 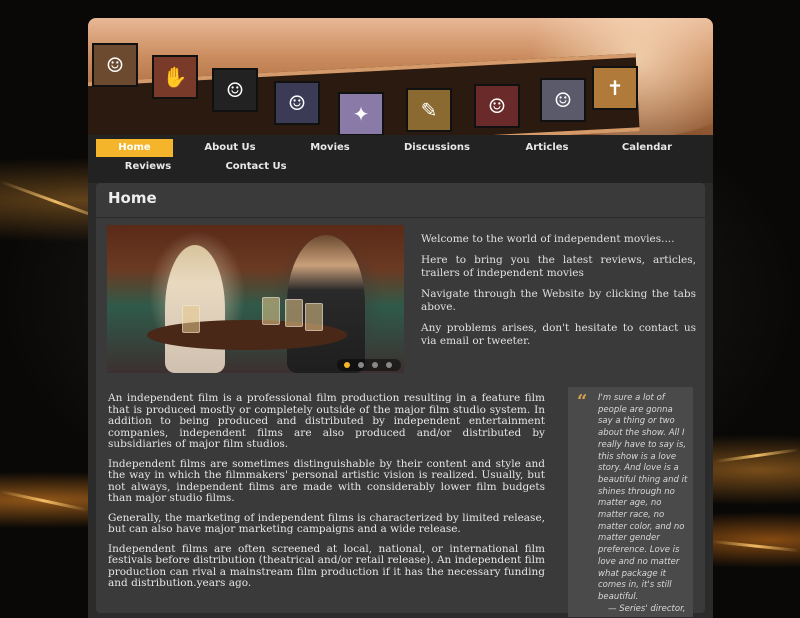 I want to click on header-banner: ☺ ✋ ☺ ☺ ✦ ✎ ☺ ☺ ✝, so click(x=400, y=76).